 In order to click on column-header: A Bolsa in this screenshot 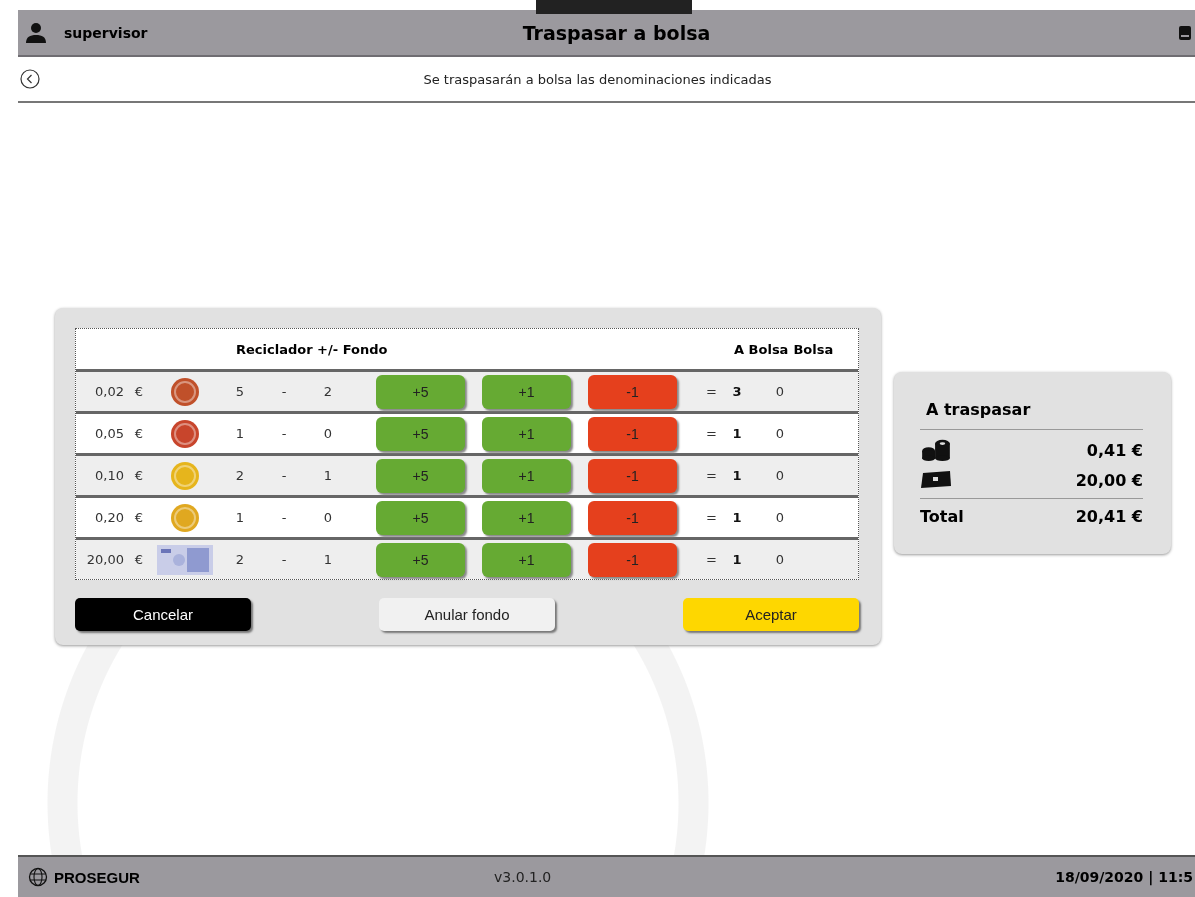, I will do `click(761, 349)`.